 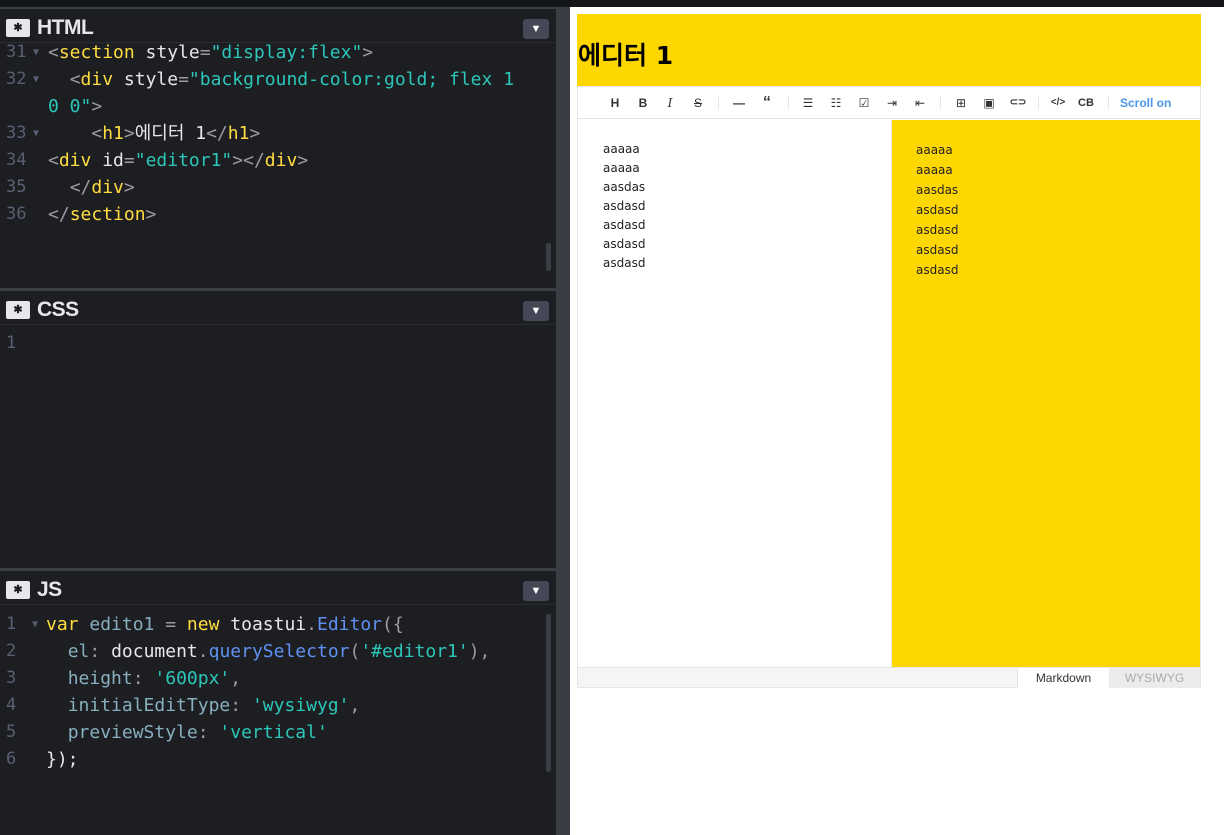 What do you see at coordinates (739, 103) in the screenshot?
I see `hr-icon: —` at bounding box center [739, 103].